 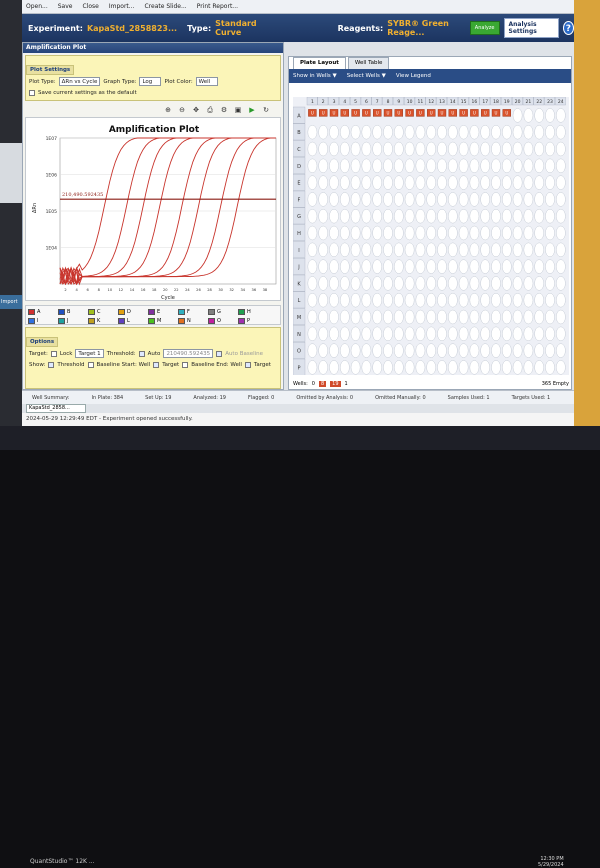 I want to click on legend-item: P, so click(x=253, y=320).